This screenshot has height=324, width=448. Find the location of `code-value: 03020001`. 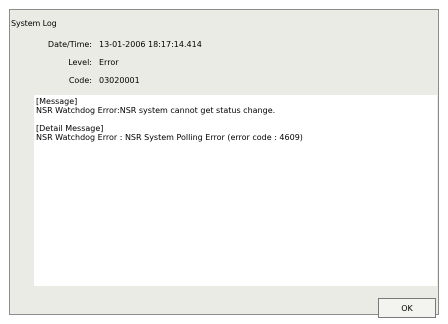

code-value: 03020001 is located at coordinates (119, 80).